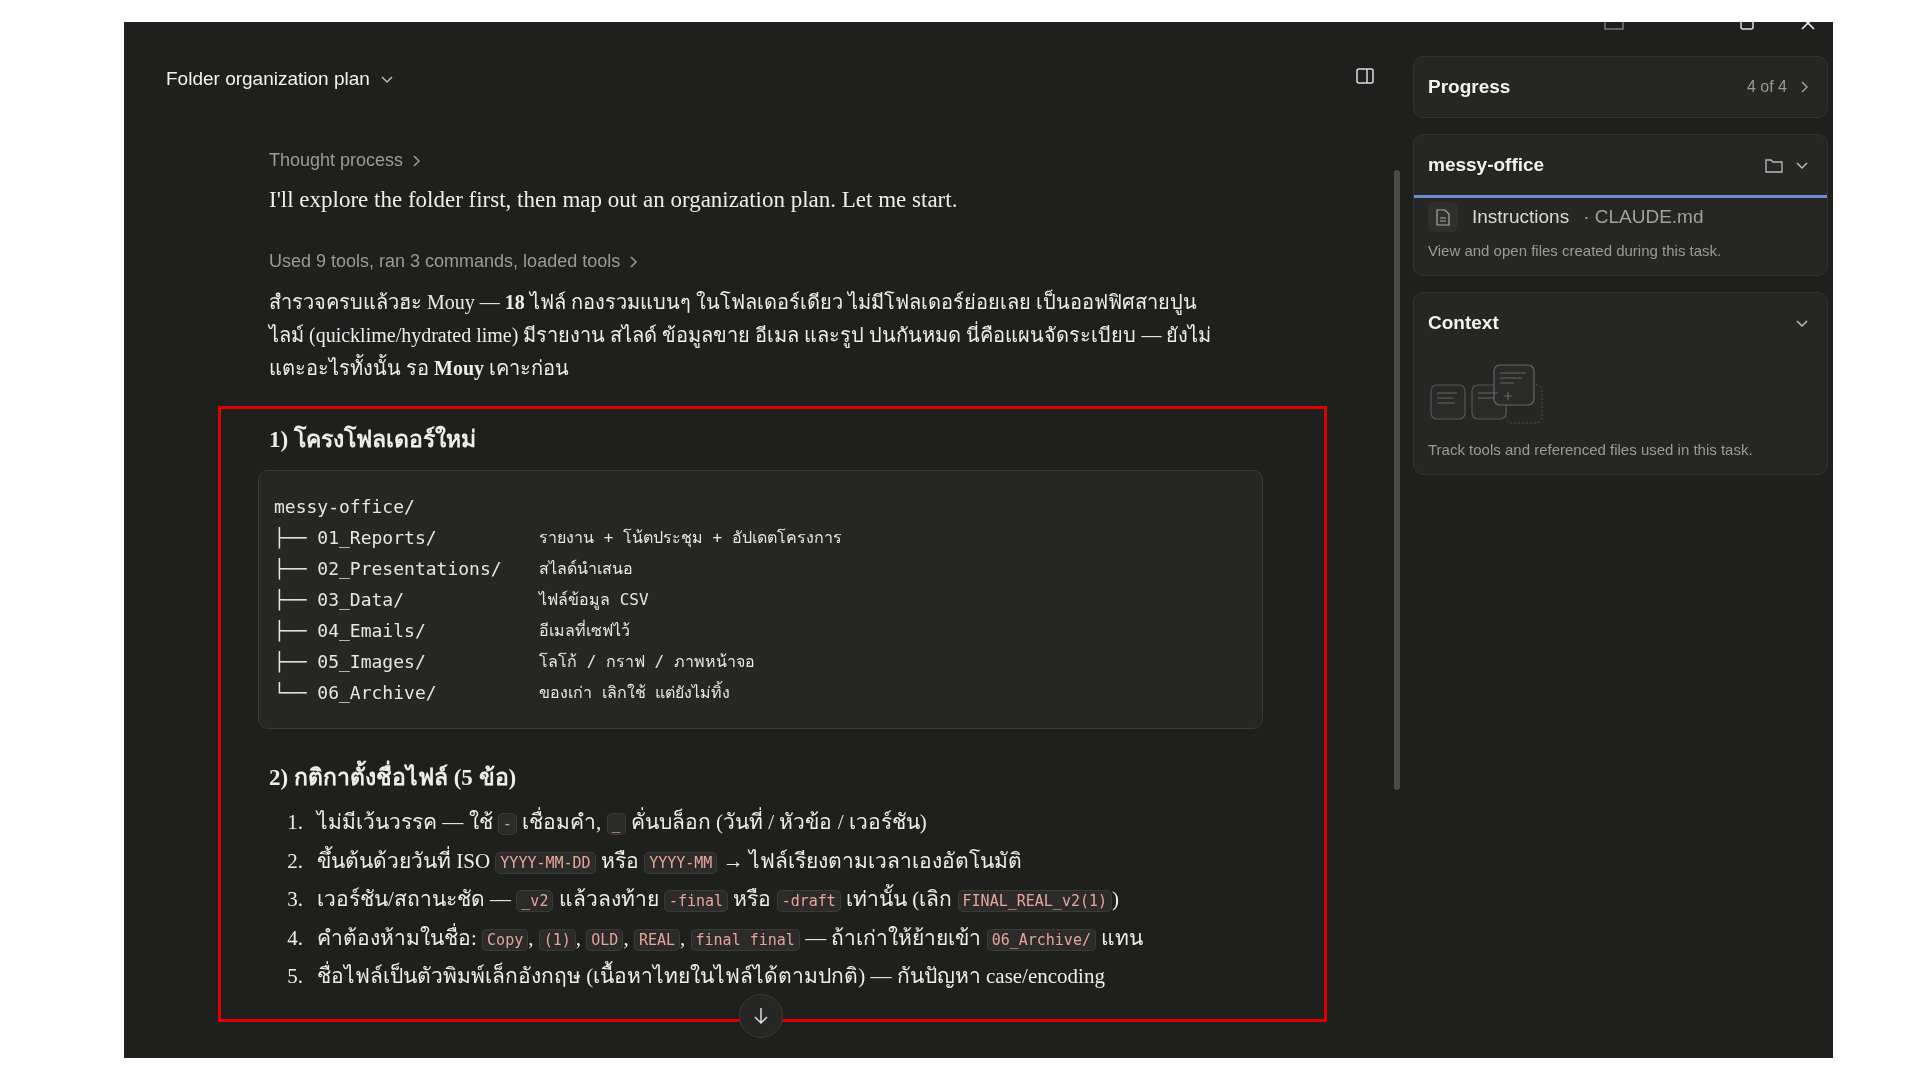 Image resolution: width=1920 pixels, height=1080 pixels. What do you see at coordinates (1774, 165) in the screenshot?
I see `folder-icon` at bounding box center [1774, 165].